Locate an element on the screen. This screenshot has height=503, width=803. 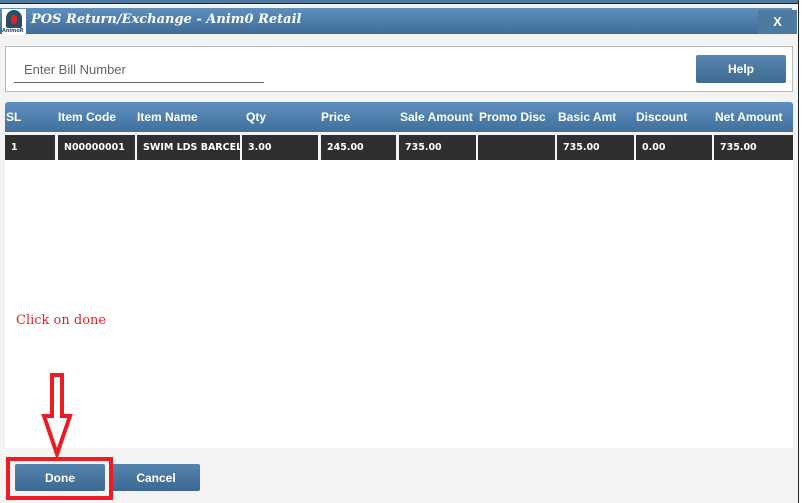
column-header-qty: Qty is located at coordinates (256, 117).